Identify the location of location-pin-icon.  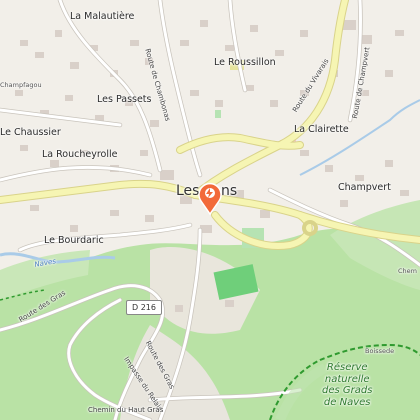
(210, 198).